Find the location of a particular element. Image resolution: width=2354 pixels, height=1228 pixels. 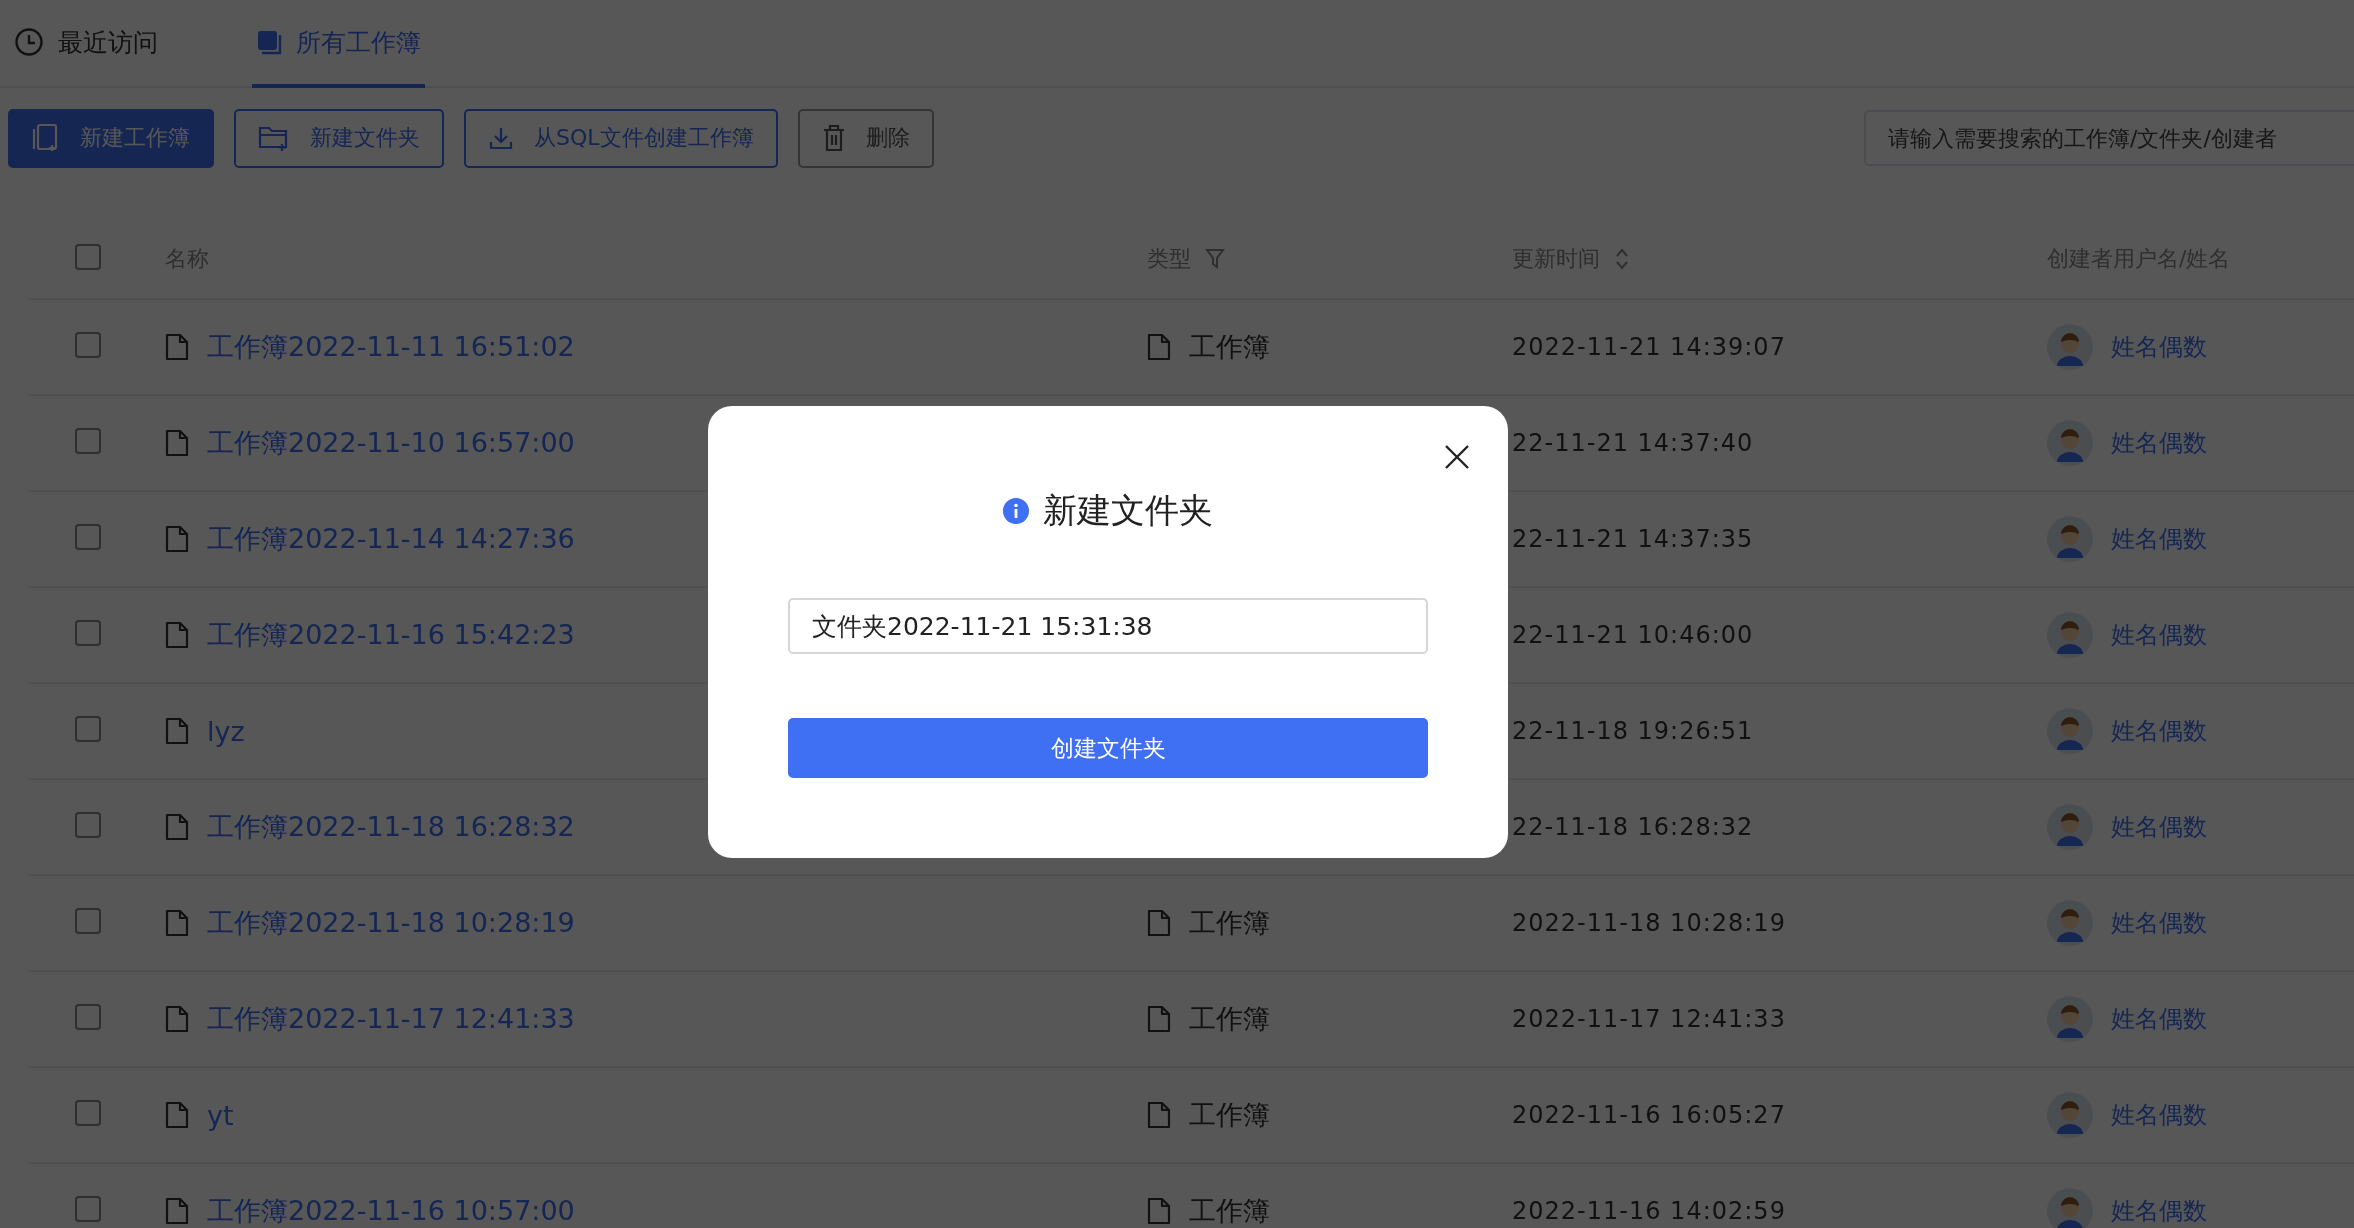

update-time: 22-11-21 14:37:40 is located at coordinates (1633, 443).